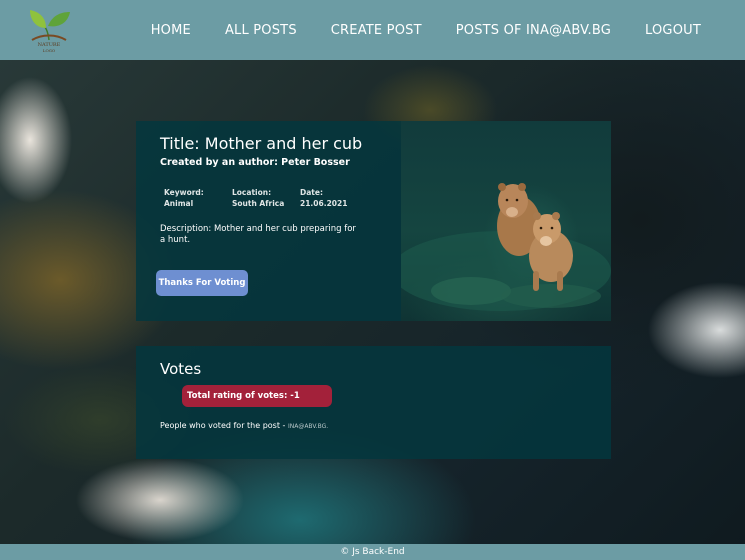 This screenshot has height=560, width=745. Describe the element at coordinates (261, 30) in the screenshot. I see `nav-all-posts: ALL POSTS` at that location.